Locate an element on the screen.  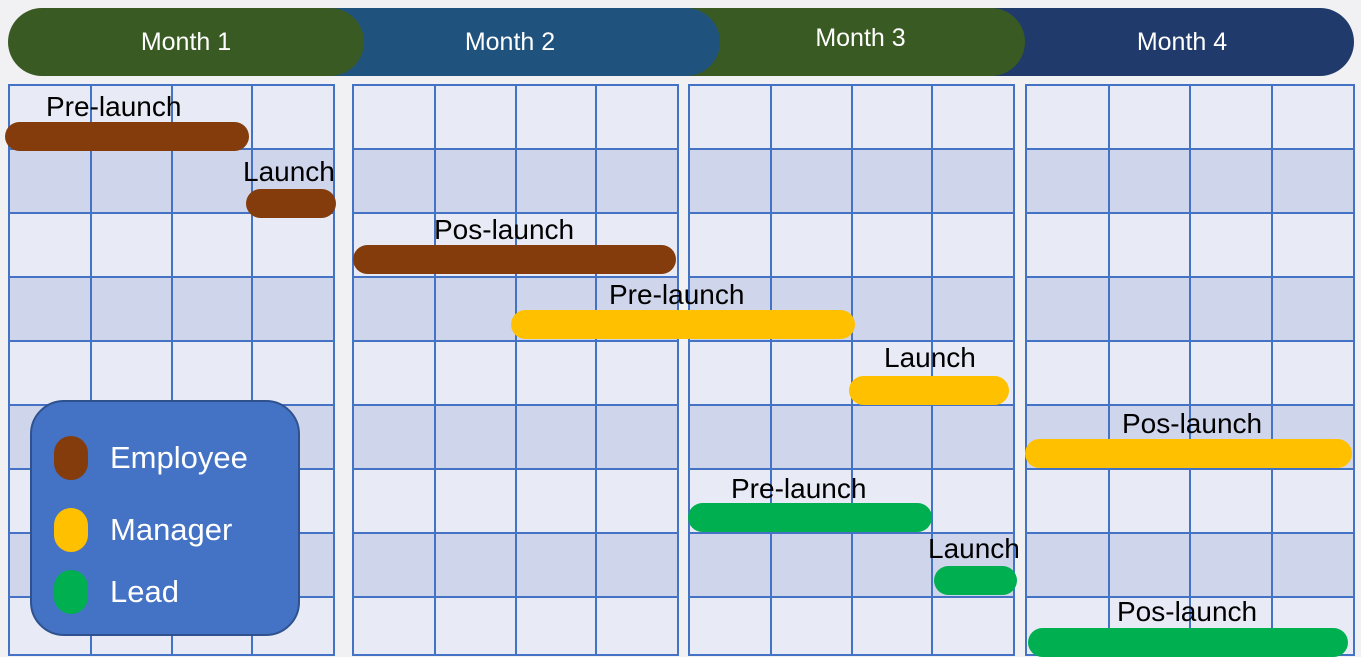
manager-launch-label: Launch is located at coordinates (930, 357).